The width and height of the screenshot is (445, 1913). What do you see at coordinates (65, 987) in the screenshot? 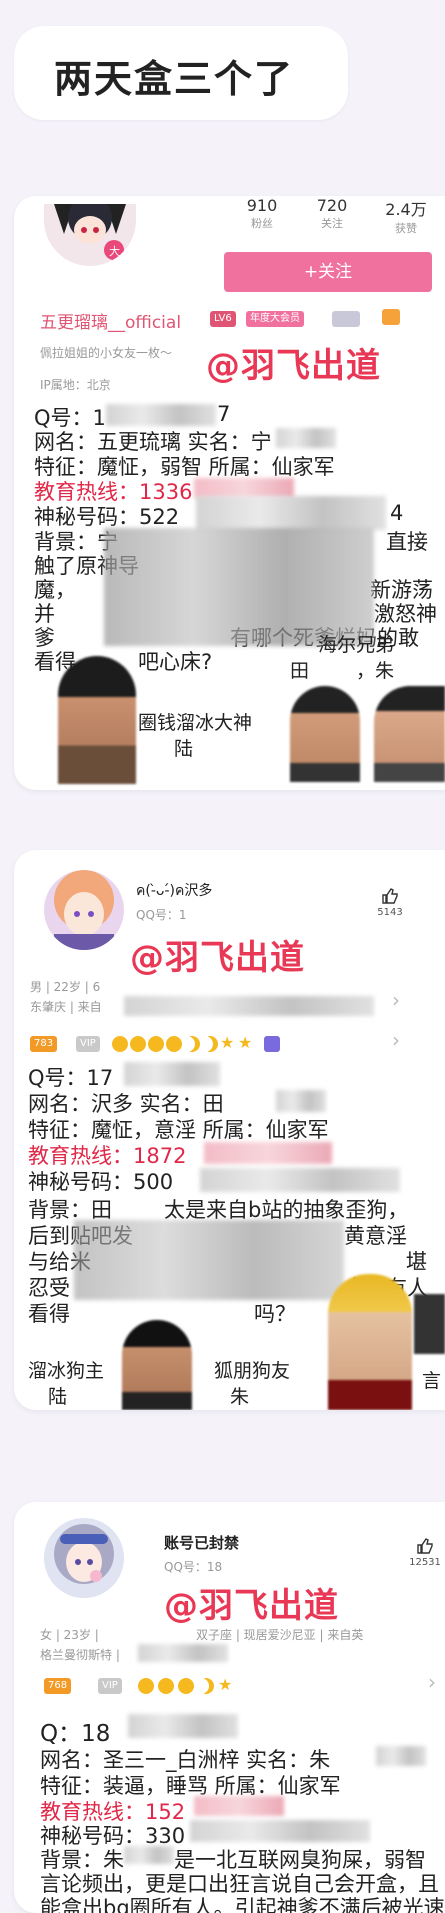
I see `gender-age: 男 | 22岁 | 6` at bounding box center [65, 987].